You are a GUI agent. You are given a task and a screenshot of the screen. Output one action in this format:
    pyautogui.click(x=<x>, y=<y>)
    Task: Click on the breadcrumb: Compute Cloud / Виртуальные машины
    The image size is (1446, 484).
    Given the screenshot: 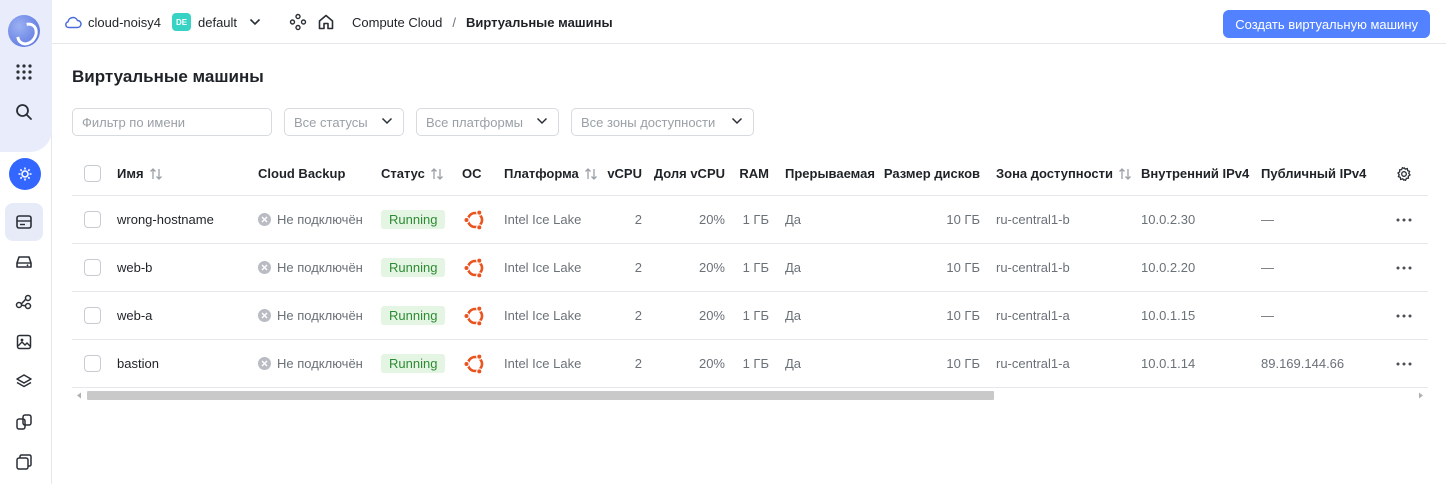 What is the action you would take?
    pyautogui.click(x=482, y=22)
    